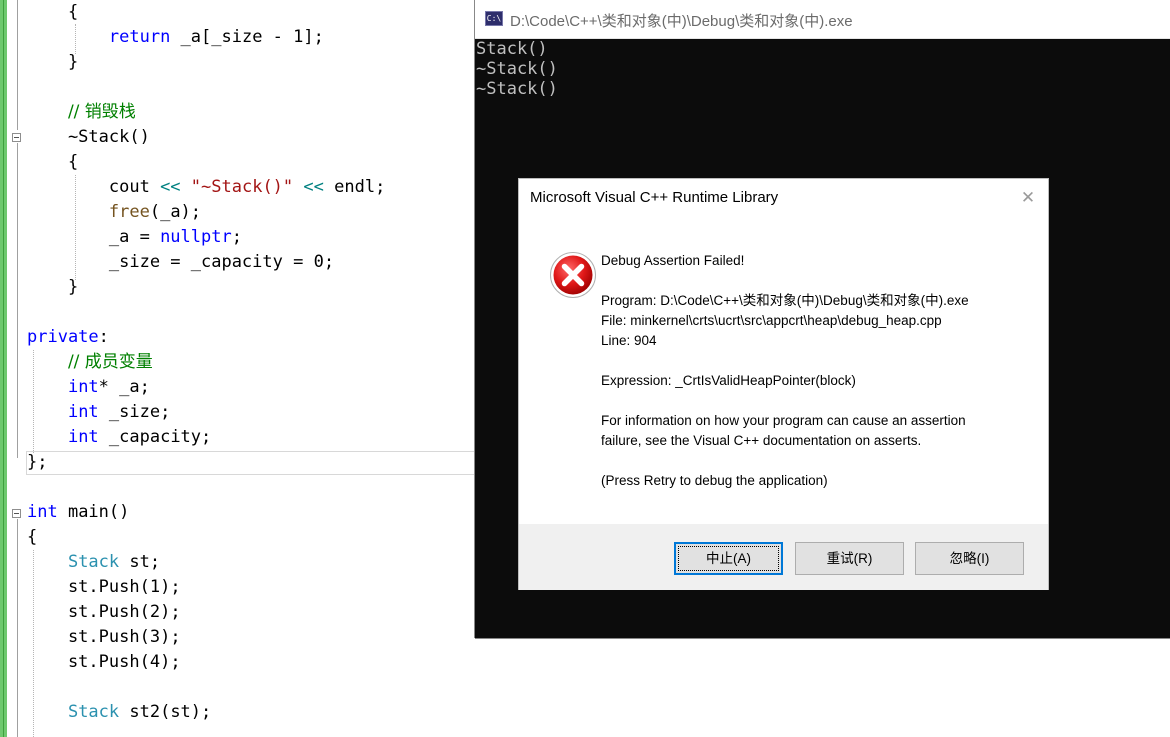 Image resolution: width=1170 pixels, height=737 pixels. Describe the element at coordinates (16, 137) in the screenshot. I see `collapse-destructor-icon` at that location.